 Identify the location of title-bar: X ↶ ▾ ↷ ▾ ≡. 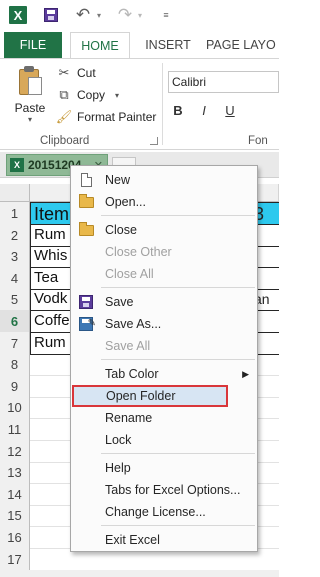
(139, 15).